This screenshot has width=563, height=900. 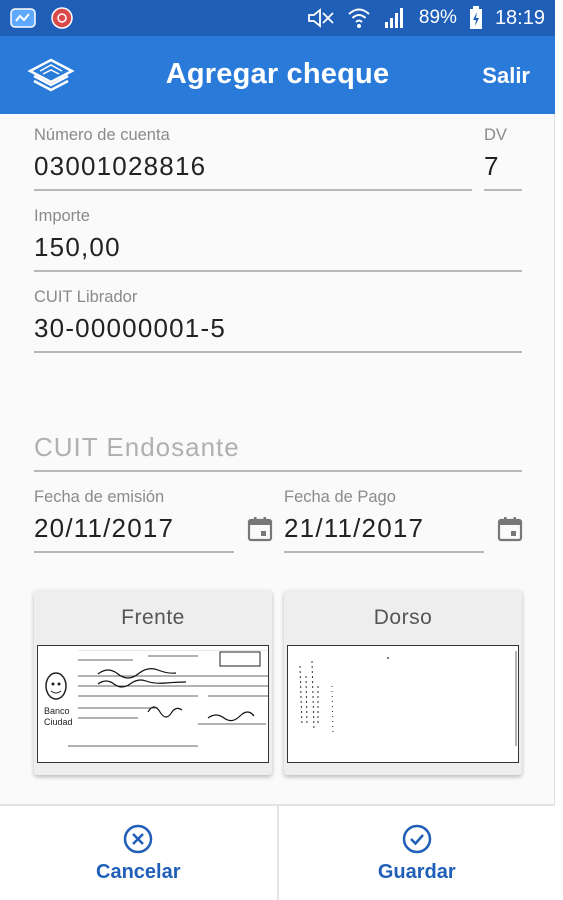 I want to click on cuit-endorser-field: CUIT Endosante, so click(x=278, y=452).